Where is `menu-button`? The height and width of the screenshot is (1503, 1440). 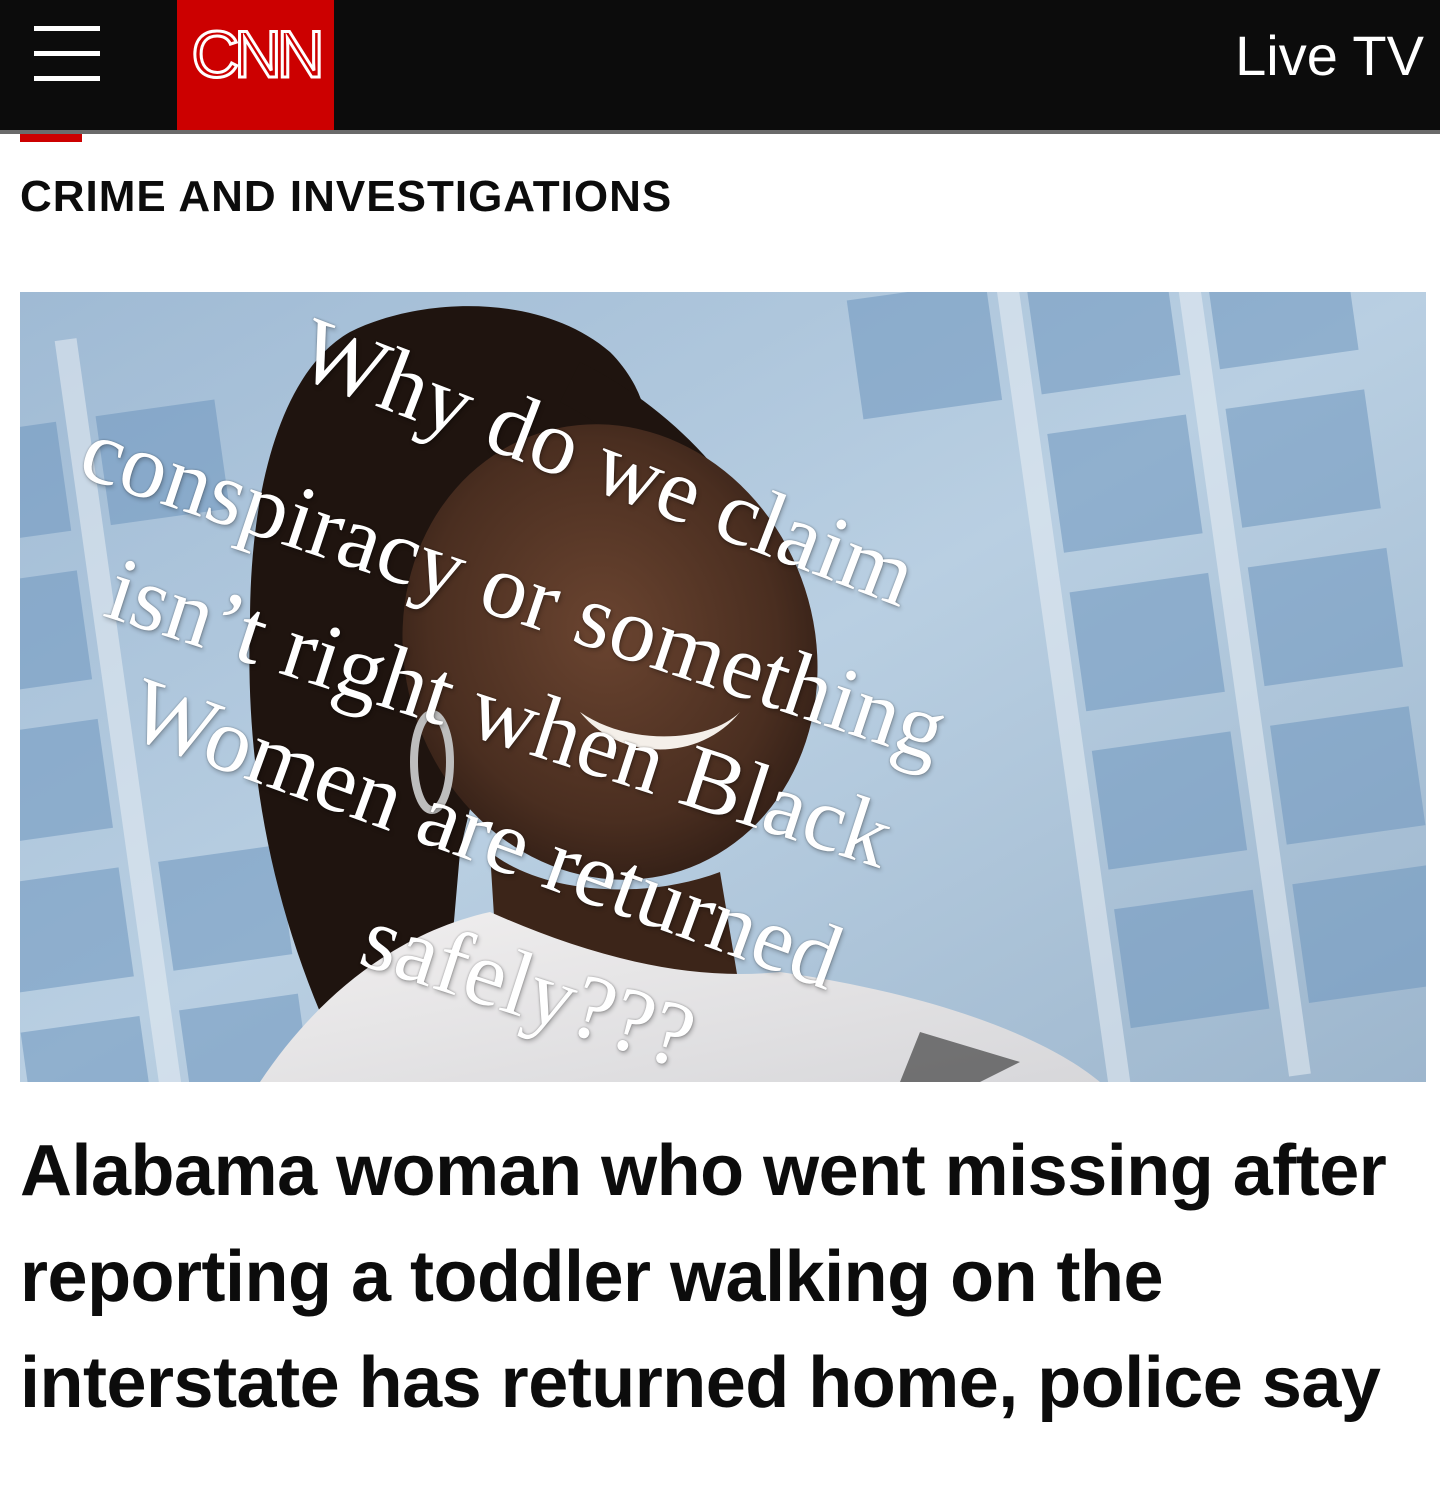 menu-button is located at coordinates (67, 54).